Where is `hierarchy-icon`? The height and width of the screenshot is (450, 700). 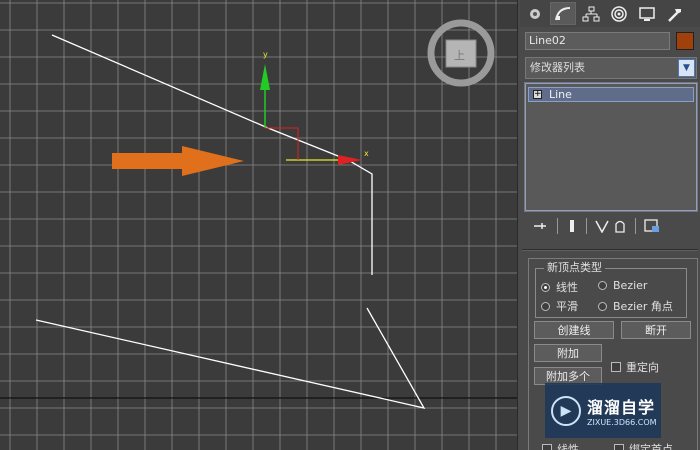
hierarchy-icon is located at coordinates (591, 13).